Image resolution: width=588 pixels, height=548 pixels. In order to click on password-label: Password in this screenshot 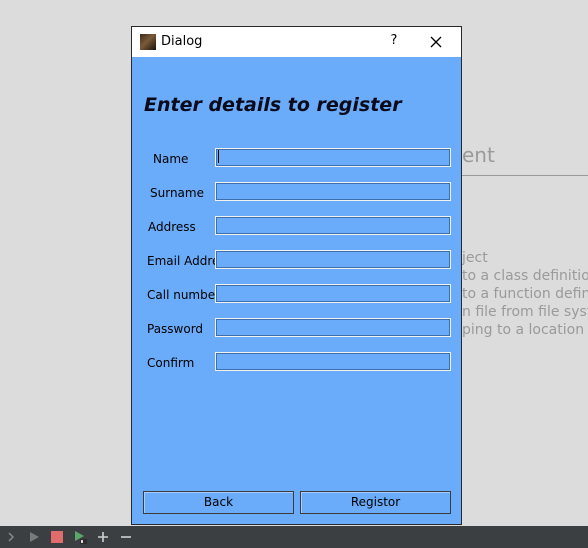, I will do `click(175, 329)`.